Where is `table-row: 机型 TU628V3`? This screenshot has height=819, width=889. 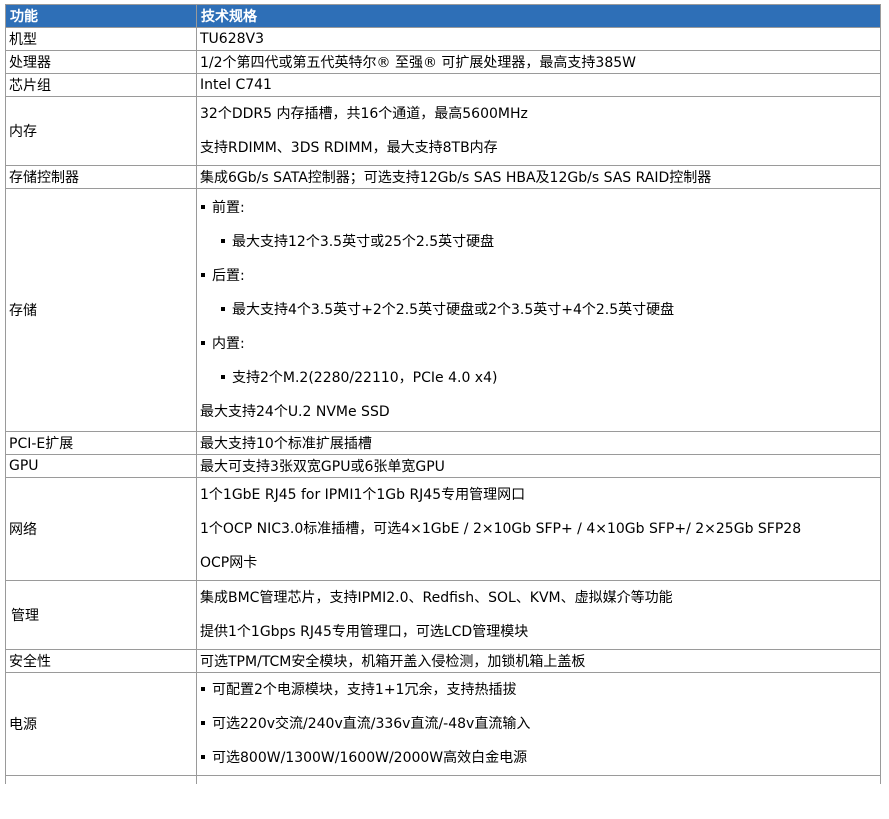
table-row: 机型 TU628V3 is located at coordinates (443, 39).